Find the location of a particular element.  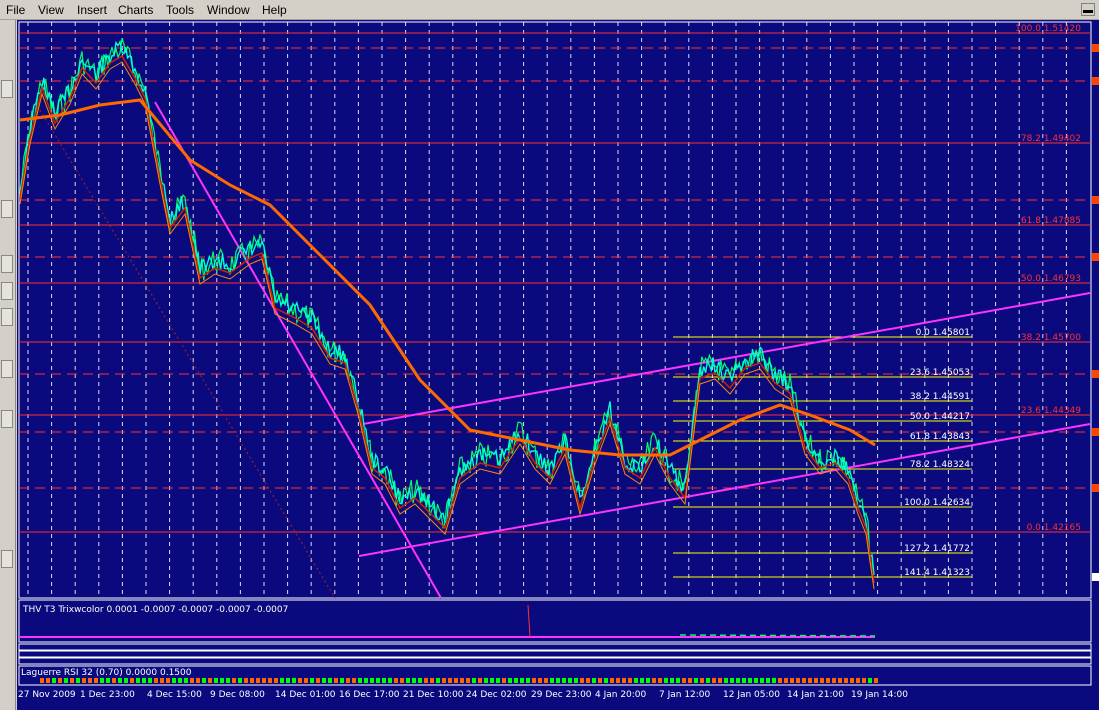

time-axis-label: 1 Dec 23:00 is located at coordinates (107, 695).